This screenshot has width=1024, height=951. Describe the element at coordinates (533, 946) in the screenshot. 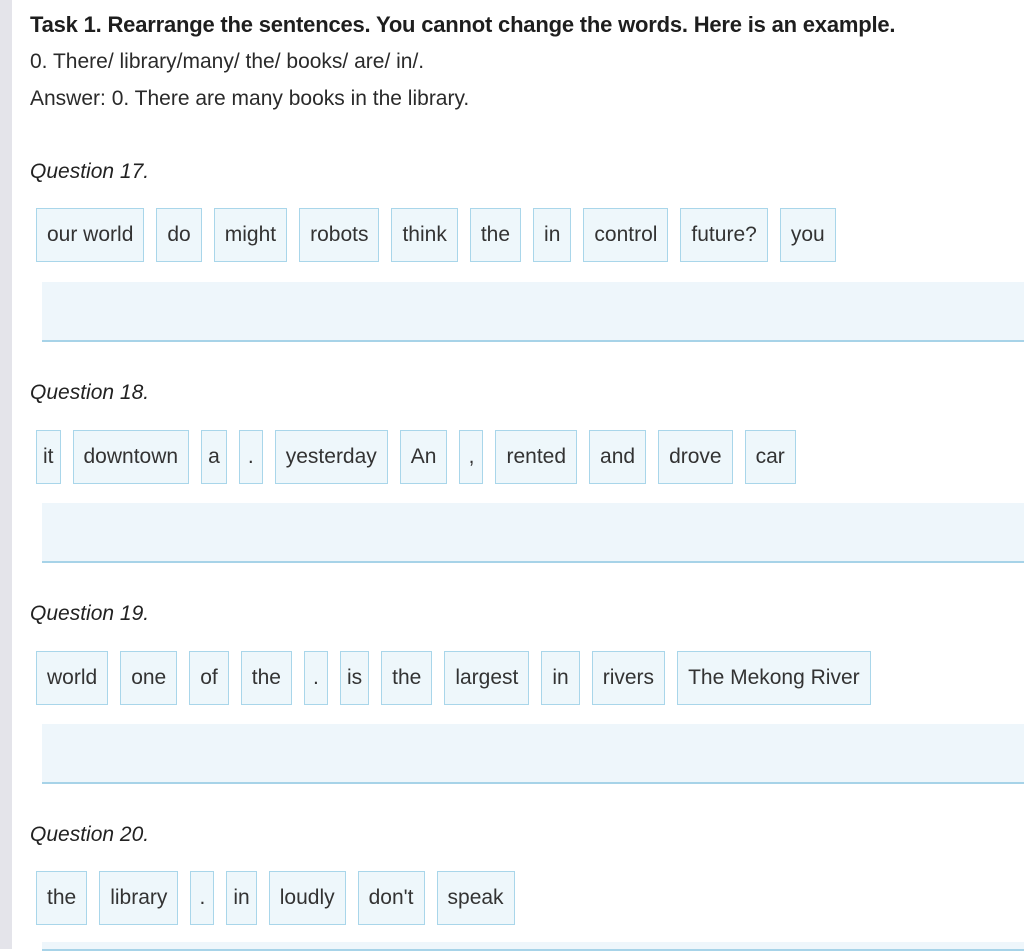

I see `question-20-answer-dropzone` at that location.